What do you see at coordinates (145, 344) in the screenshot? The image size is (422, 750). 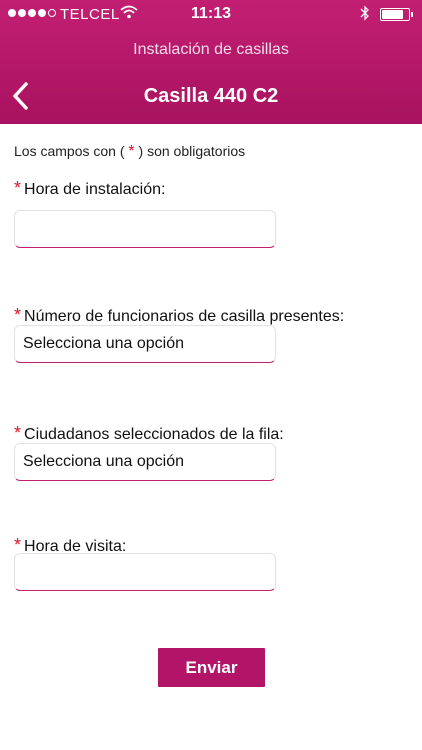 I see `numero-funcionarios-select: Selecciona una opción` at bounding box center [145, 344].